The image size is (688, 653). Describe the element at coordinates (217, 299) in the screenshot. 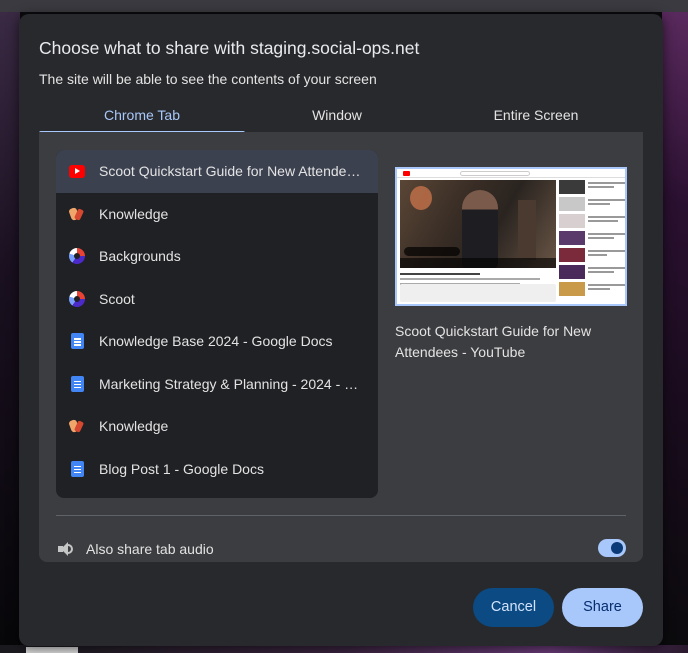

I see `list-item: Scoot` at that location.